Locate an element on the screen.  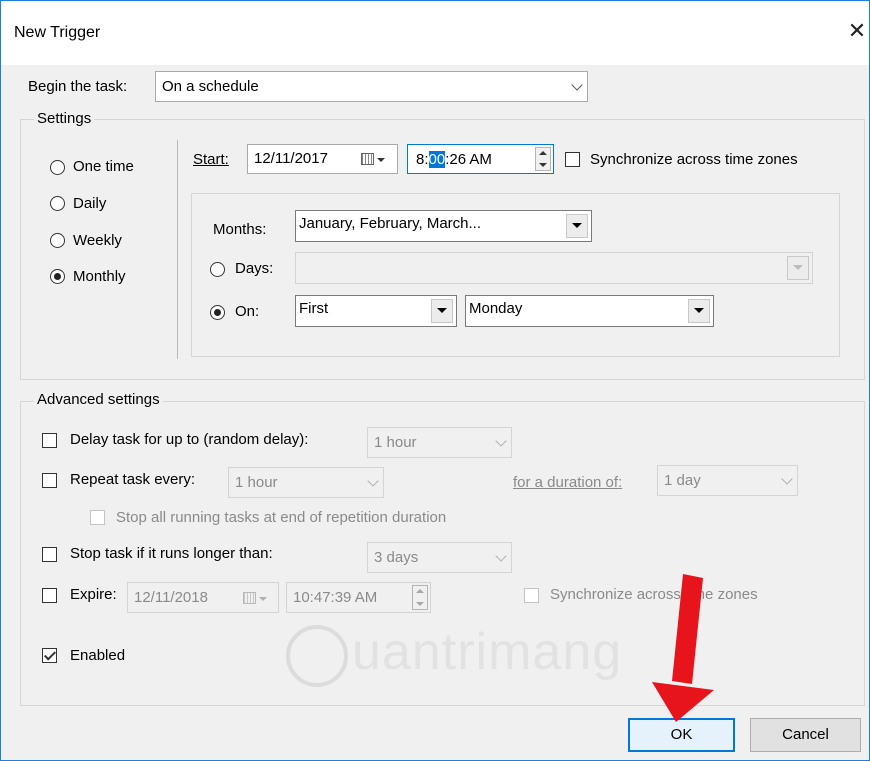
days-label: Days: is located at coordinates (254, 268).